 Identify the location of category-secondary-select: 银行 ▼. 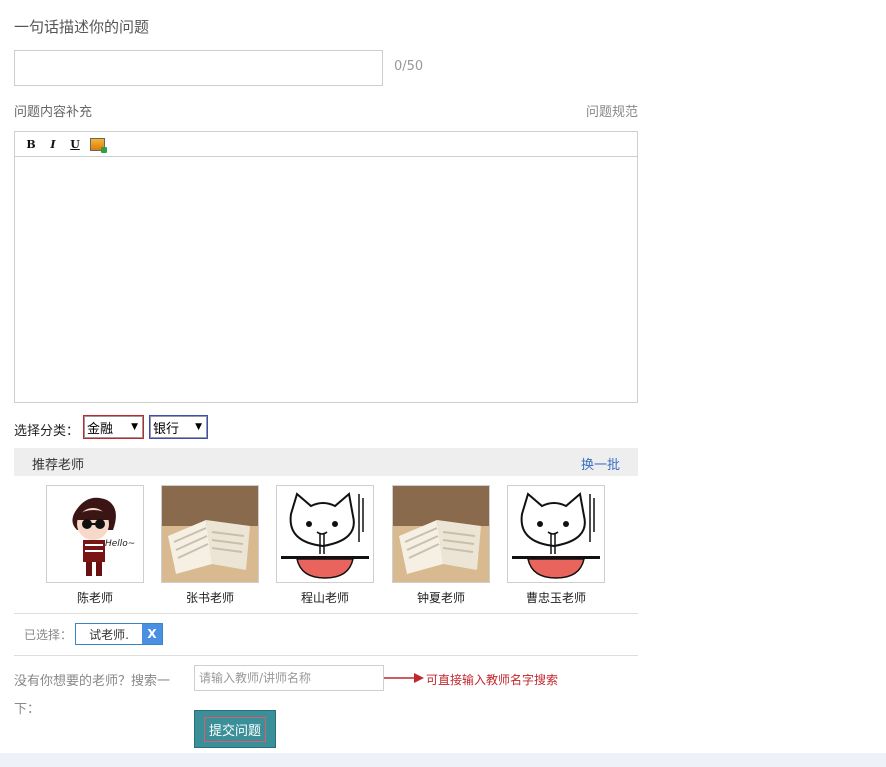
(178, 427).